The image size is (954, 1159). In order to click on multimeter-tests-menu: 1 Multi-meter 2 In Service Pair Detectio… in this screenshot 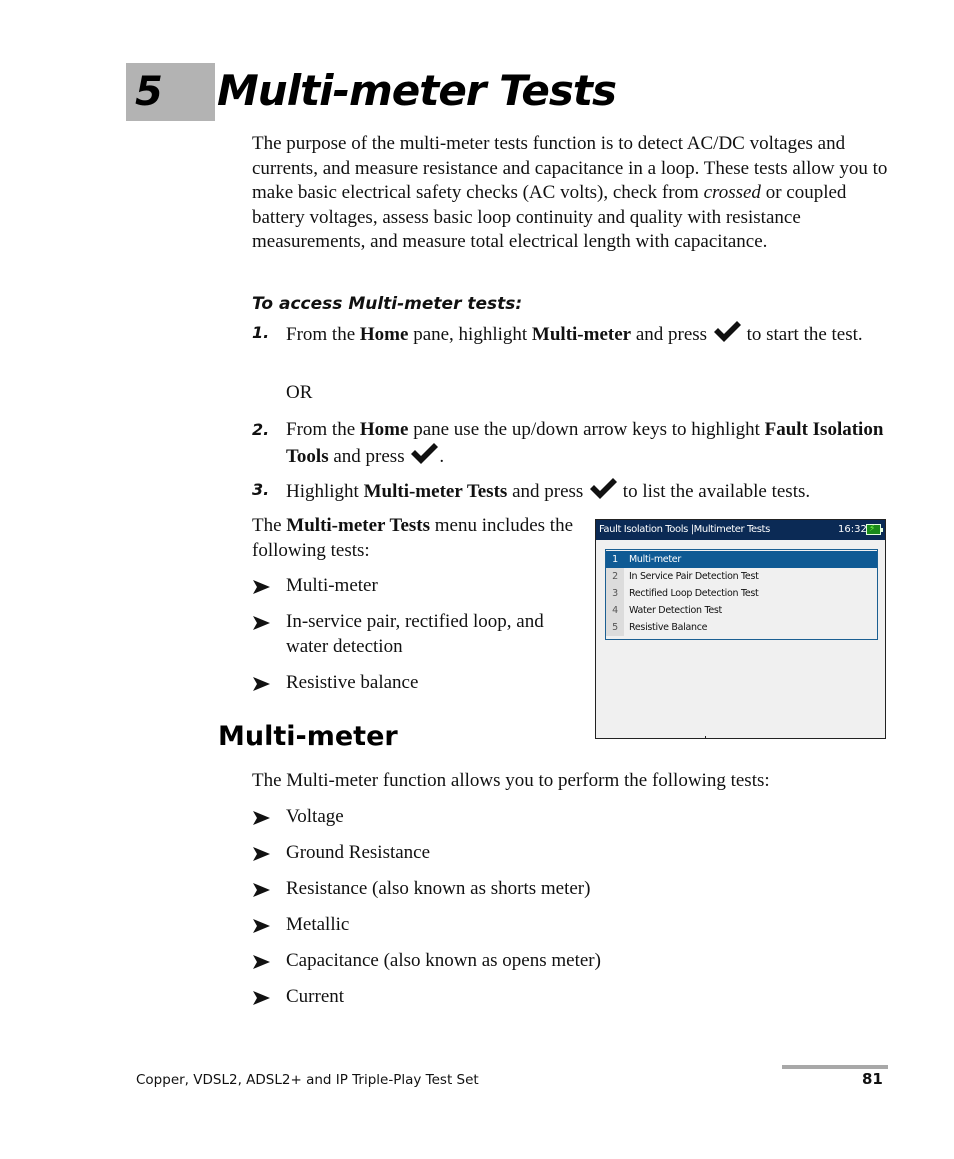, I will do `click(741, 594)`.